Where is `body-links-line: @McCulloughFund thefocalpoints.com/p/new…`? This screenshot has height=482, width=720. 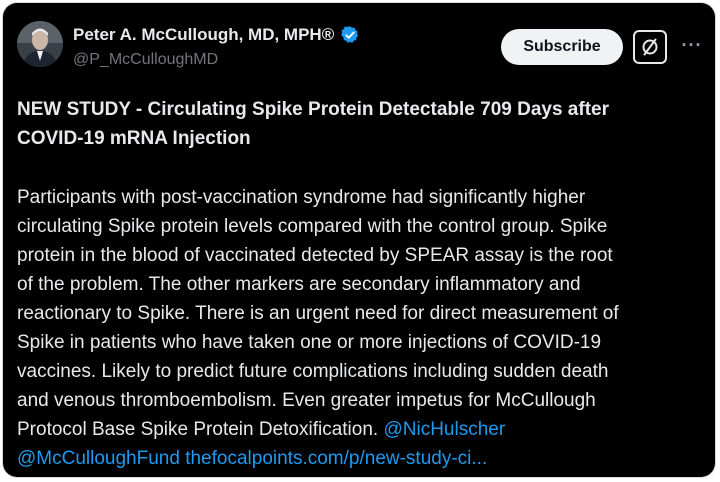 body-links-line: @McCulloughFund thefocalpoints.com/p/new… is located at coordinates (364, 458).